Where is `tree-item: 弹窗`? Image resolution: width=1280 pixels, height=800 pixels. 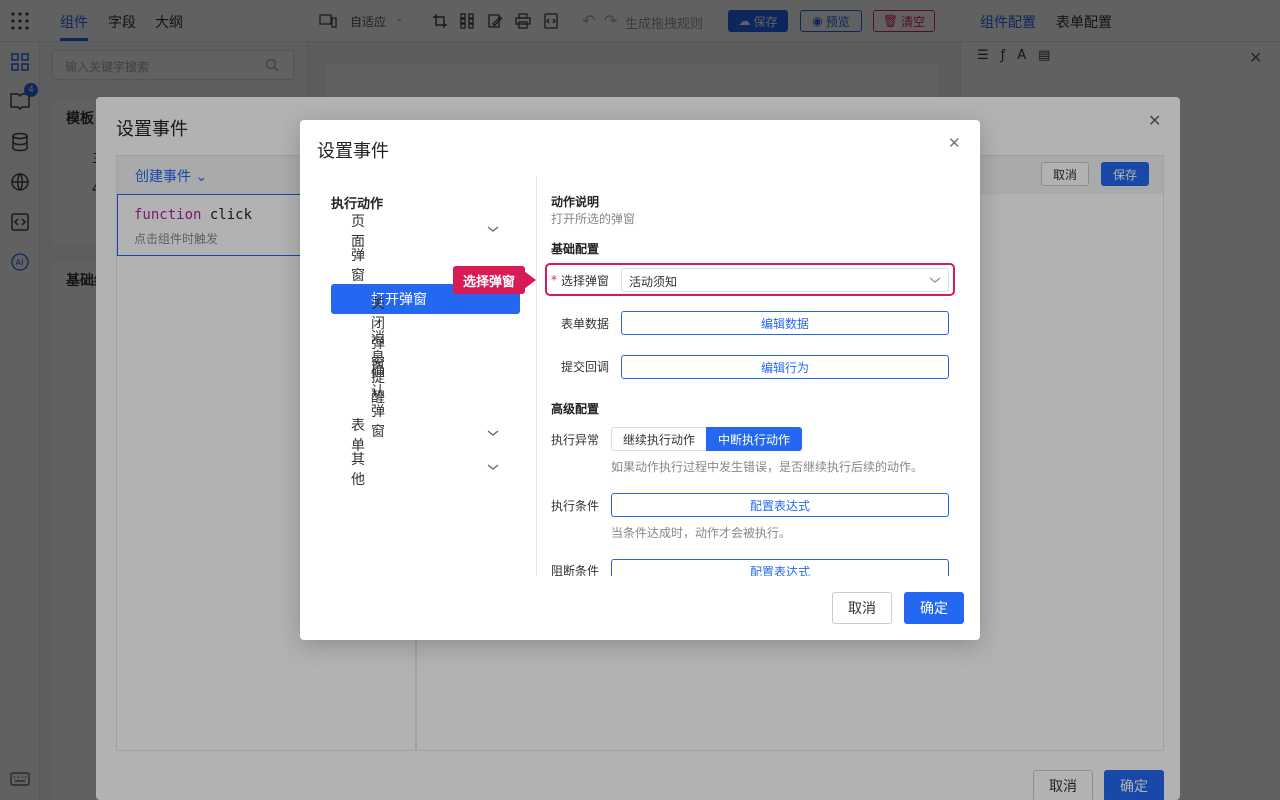 tree-item: 弹窗 is located at coordinates (358, 266).